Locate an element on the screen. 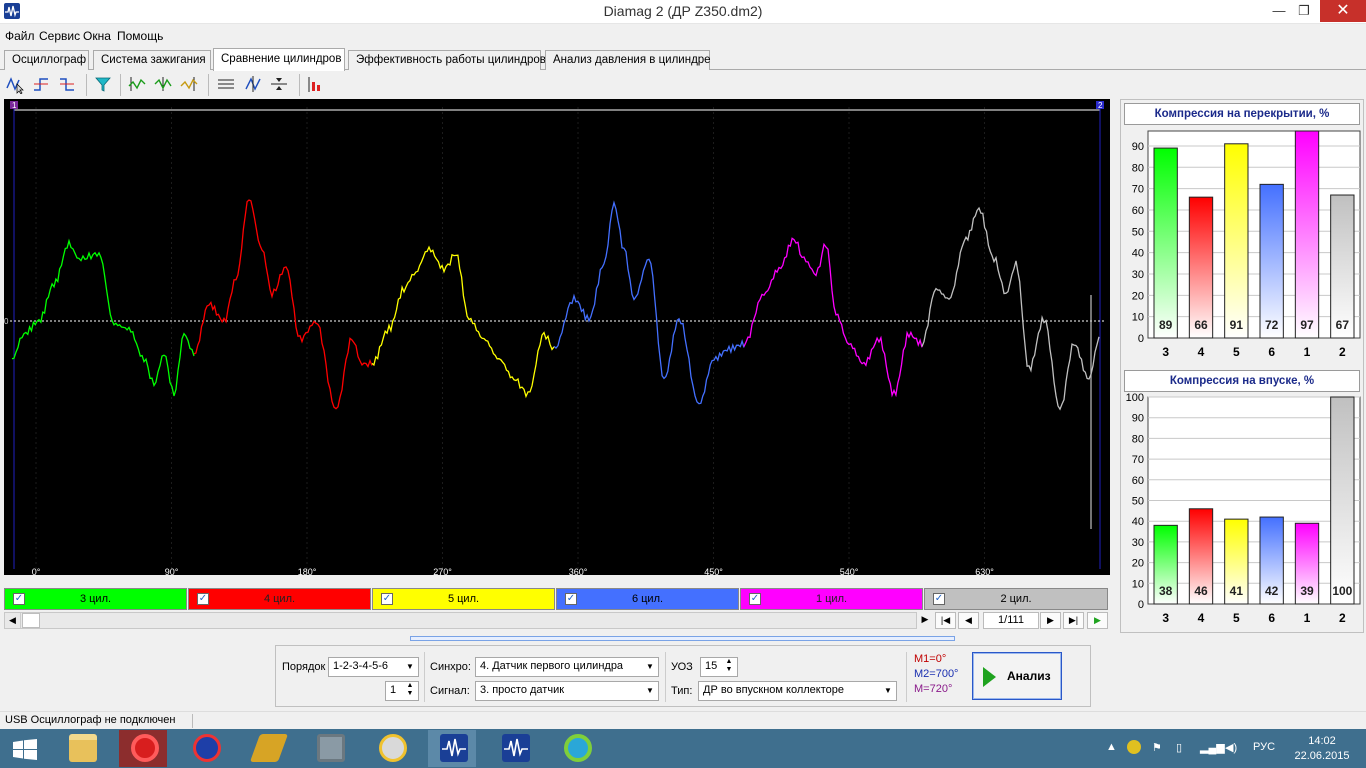 This screenshot has width=1366, height=768. flag-icon: ⚑ is located at coordinates (1157, 747).